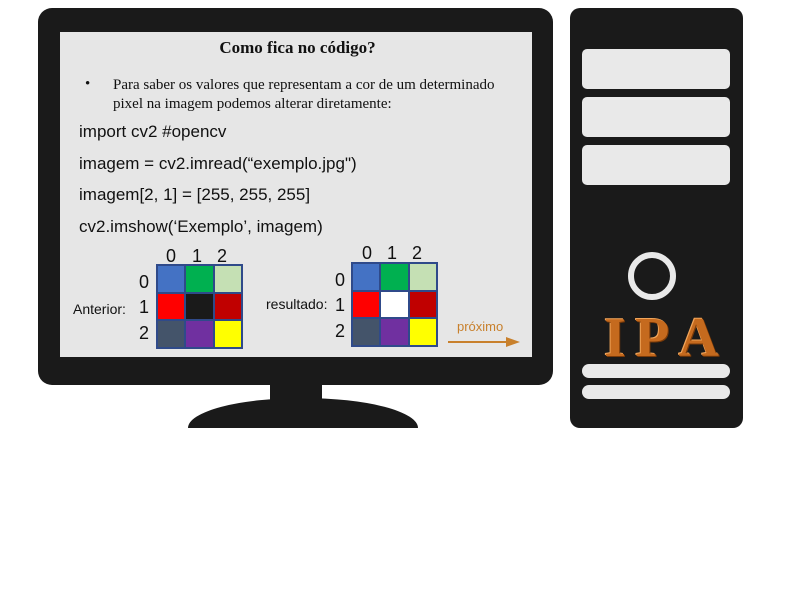 This screenshot has width=800, height=600. What do you see at coordinates (484, 342) in the screenshot?
I see `next-arrow-icon` at bounding box center [484, 342].